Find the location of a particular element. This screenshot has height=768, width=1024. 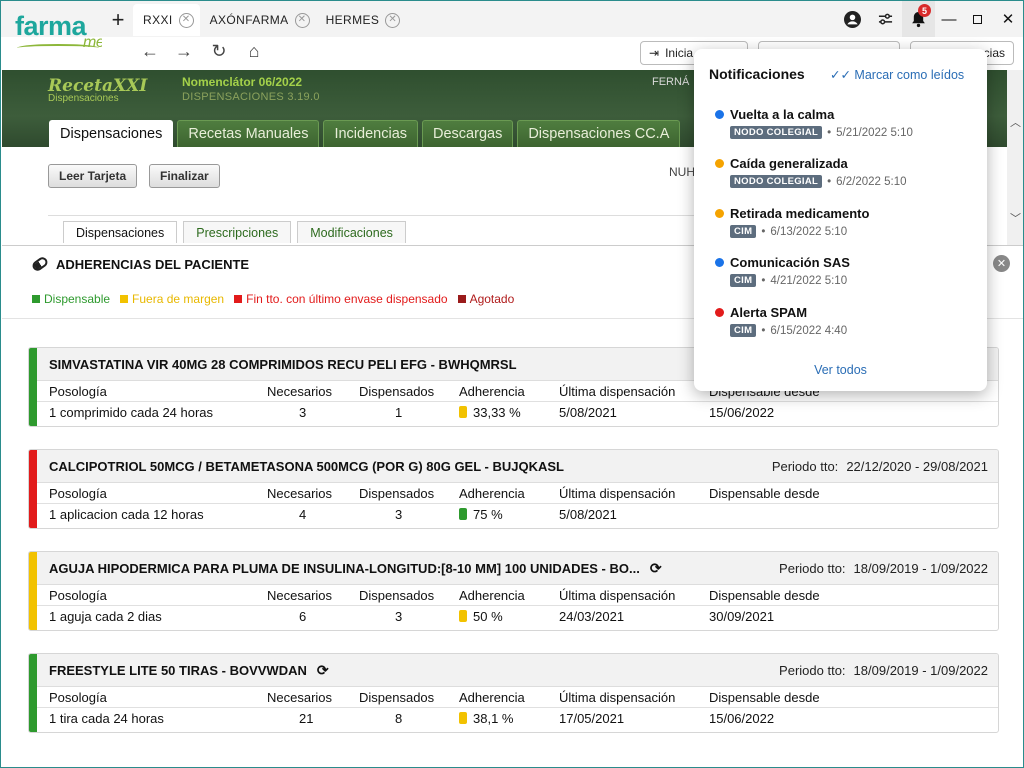

minimize-icon: — is located at coordinates (949, 19).